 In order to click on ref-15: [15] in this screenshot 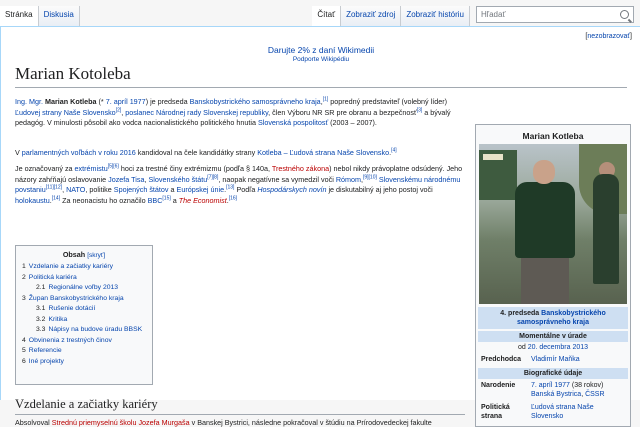, I will do `click(166, 198)`.